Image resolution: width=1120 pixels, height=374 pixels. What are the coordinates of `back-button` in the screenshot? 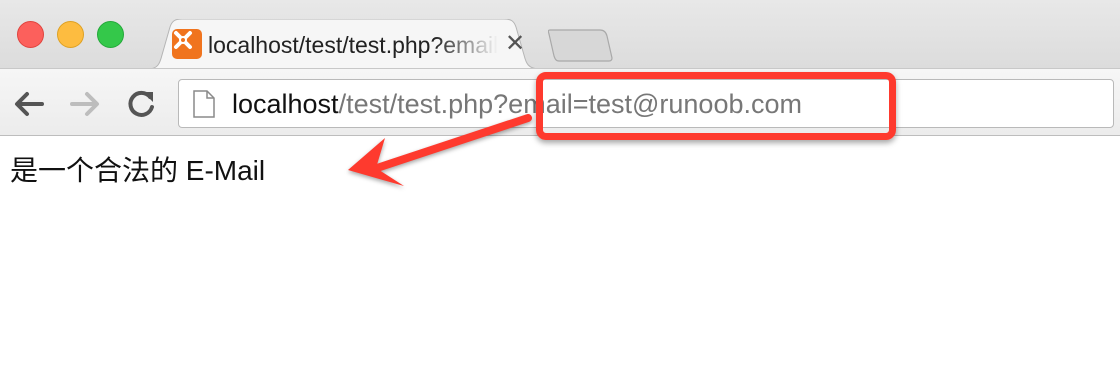 It's located at (28, 104).